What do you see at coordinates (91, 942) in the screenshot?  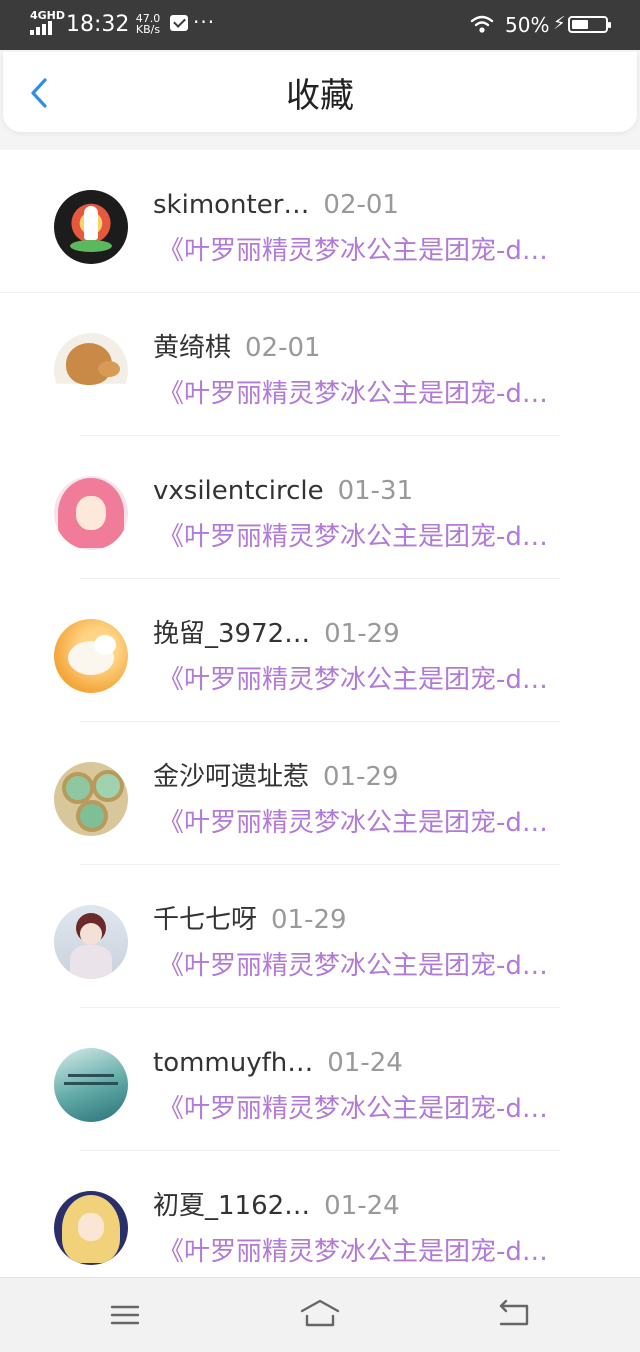 I see `girl-photo-avatar` at bounding box center [91, 942].